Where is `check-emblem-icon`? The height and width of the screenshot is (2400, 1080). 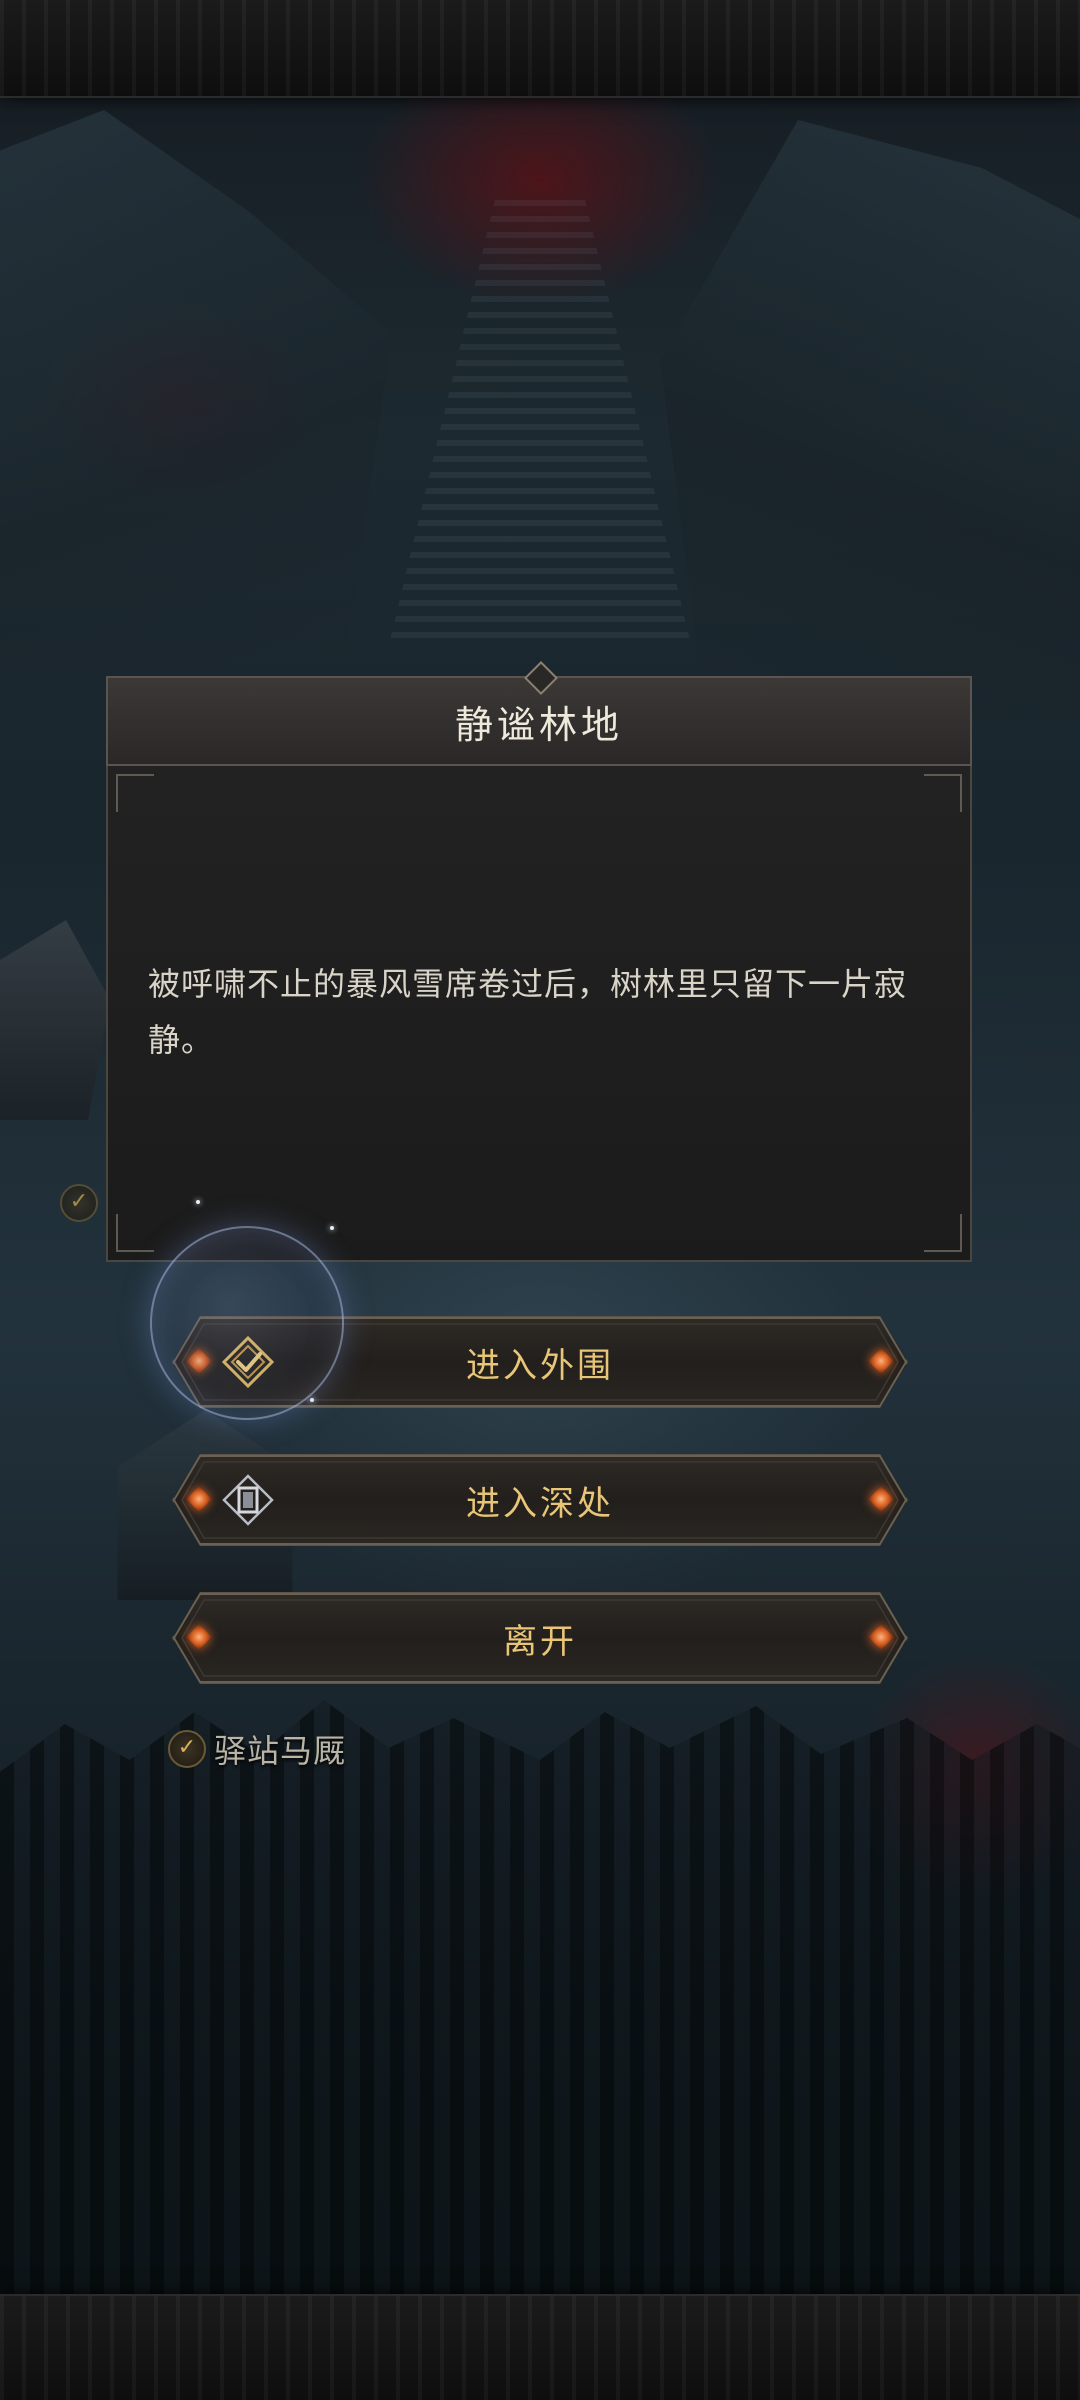 check-emblem-icon is located at coordinates (248, 1362).